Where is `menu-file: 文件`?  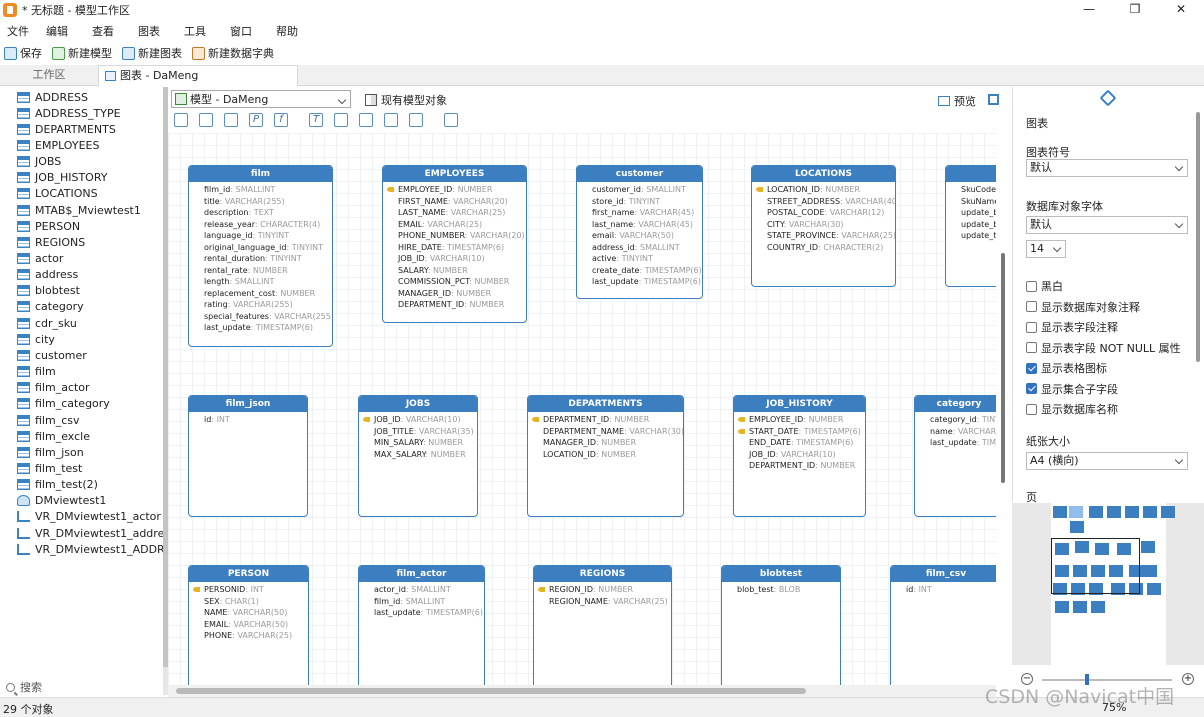
menu-file: 文件 is located at coordinates (19, 31).